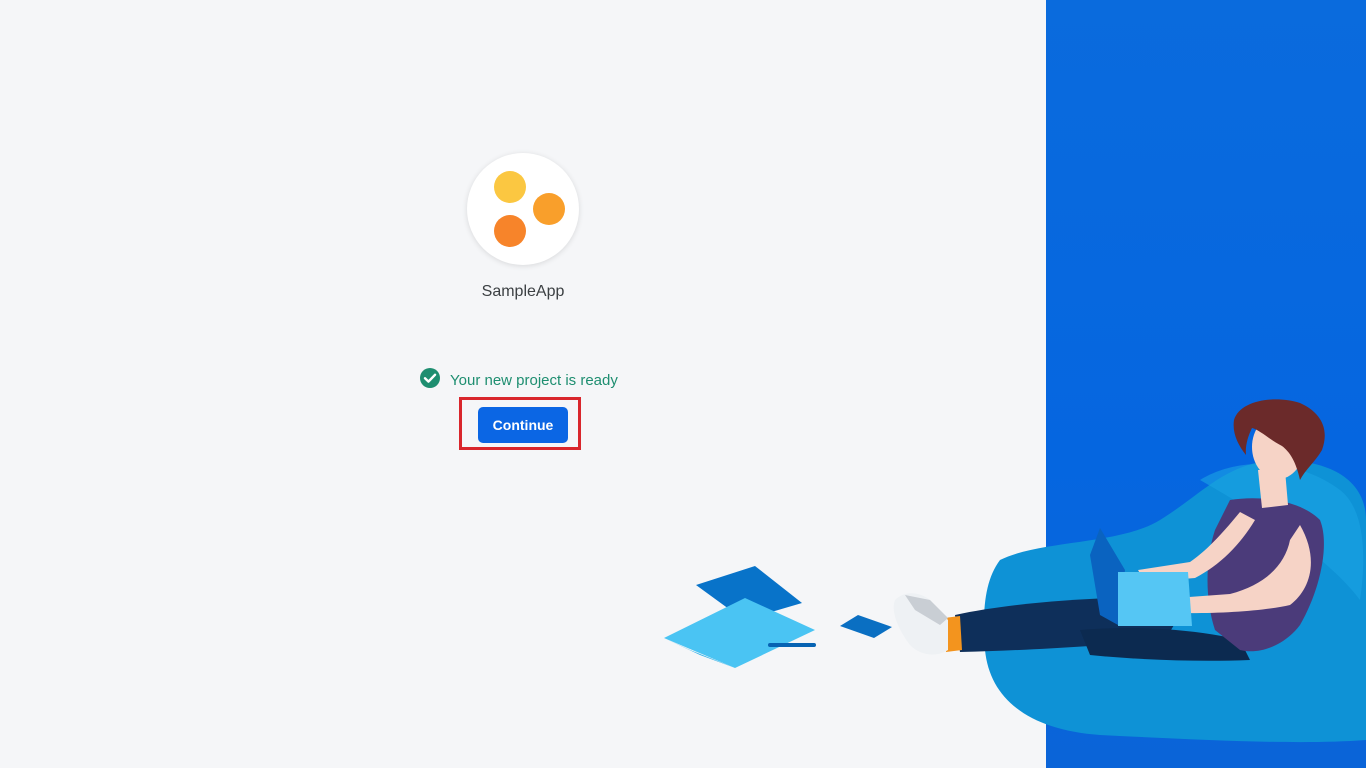 This screenshot has height=768, width=1366. Describe the element at coordinates (430, 380) in the screenshot. I see `check-circle-icon` at that location.